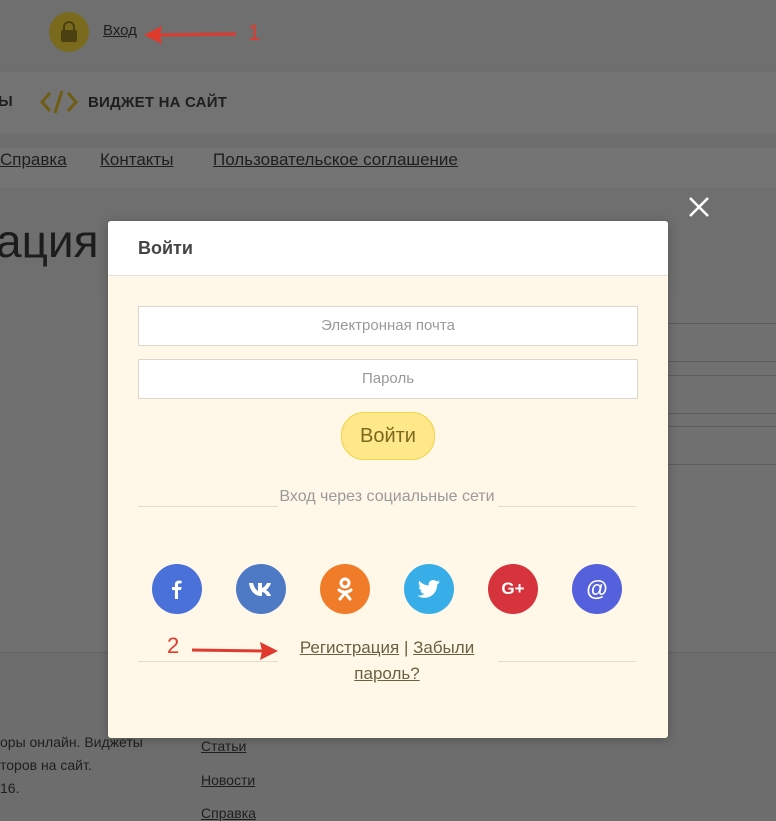 This screenshot has height=821, width=776. Describe the element at coordinates (136, 160) in the screenshot. I see `nav-link-contacts: Контакты` at that location.